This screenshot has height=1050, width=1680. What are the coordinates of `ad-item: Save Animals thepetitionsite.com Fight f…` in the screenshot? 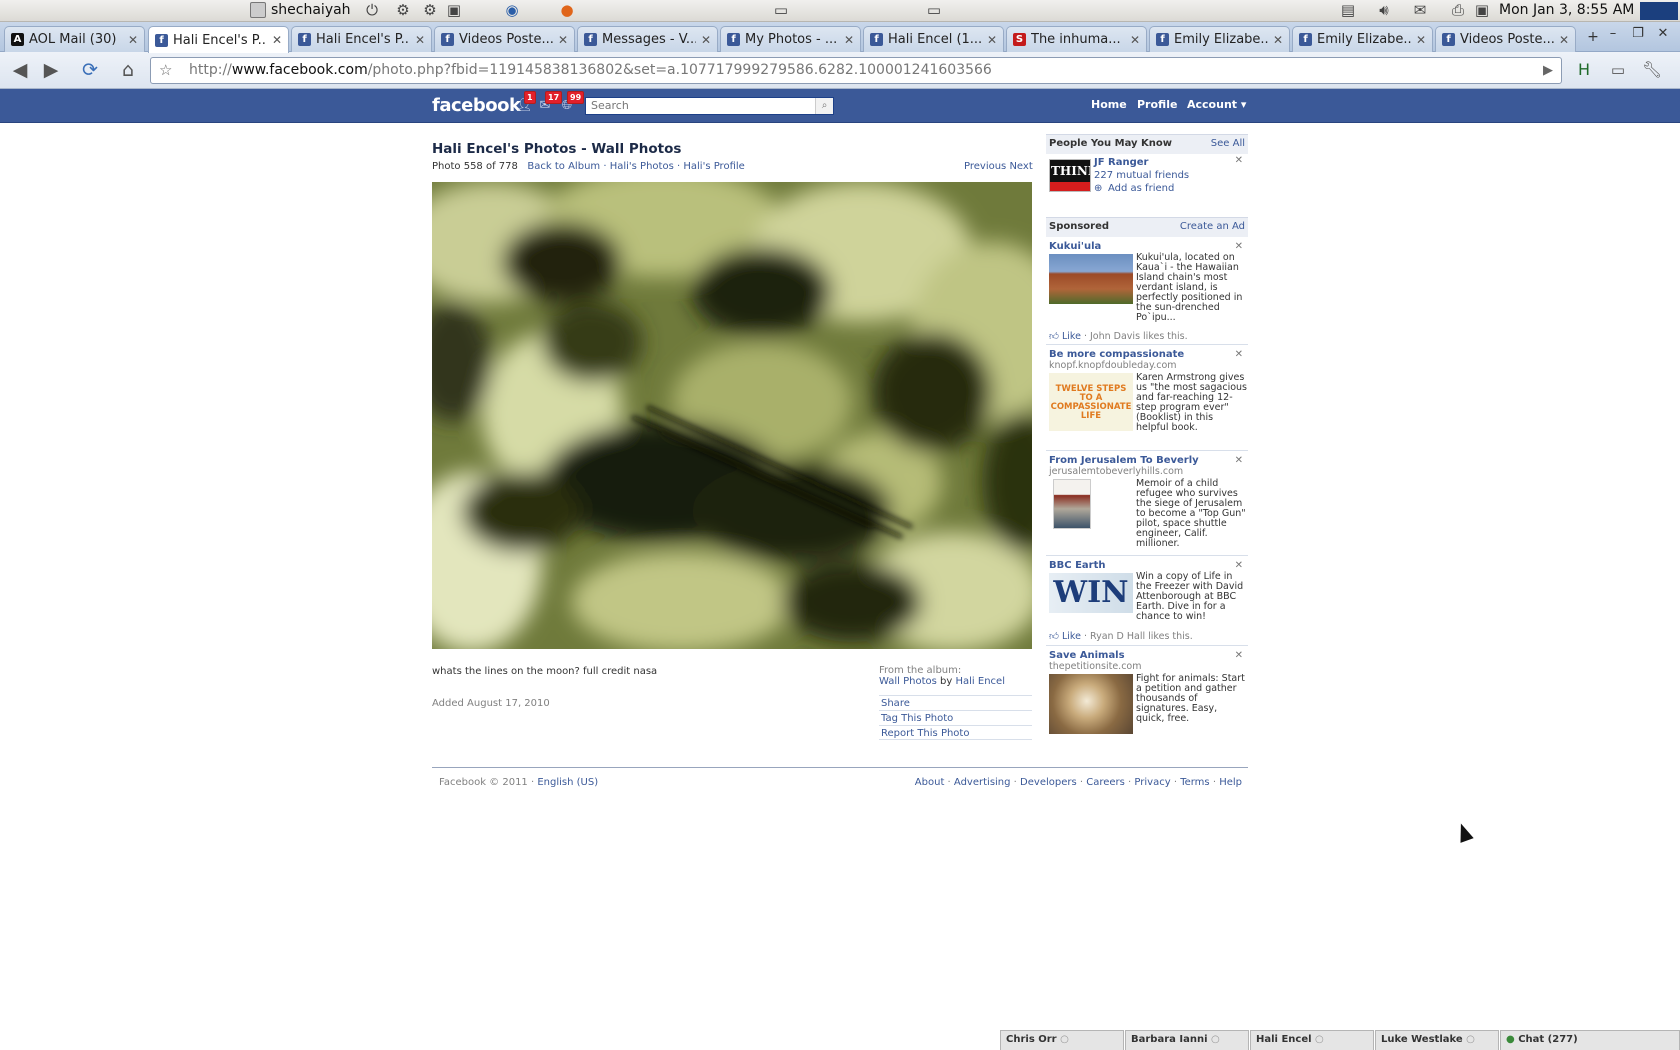 It's located at (1147, 692).